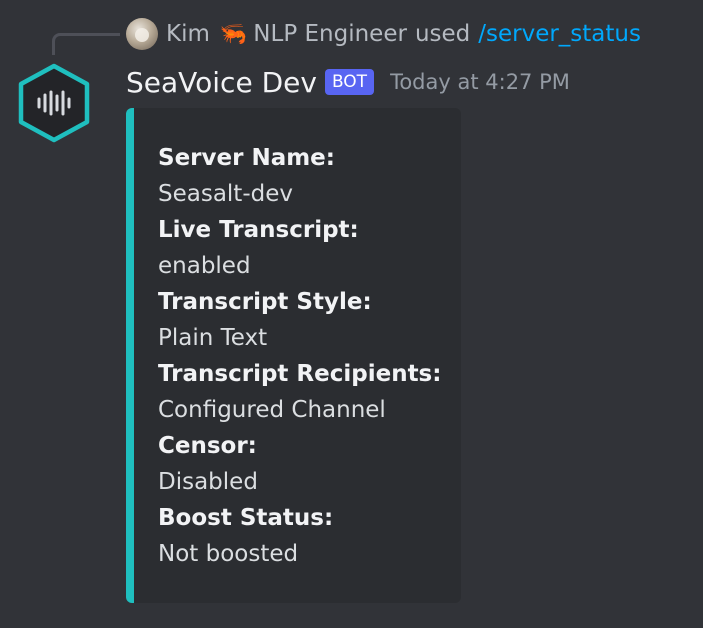 The image size is (703, 628). What do you see at coordinates (258, 230) in the screenshot?
I see `field-name: Live Transcript:` at bounding box center [258, 230].